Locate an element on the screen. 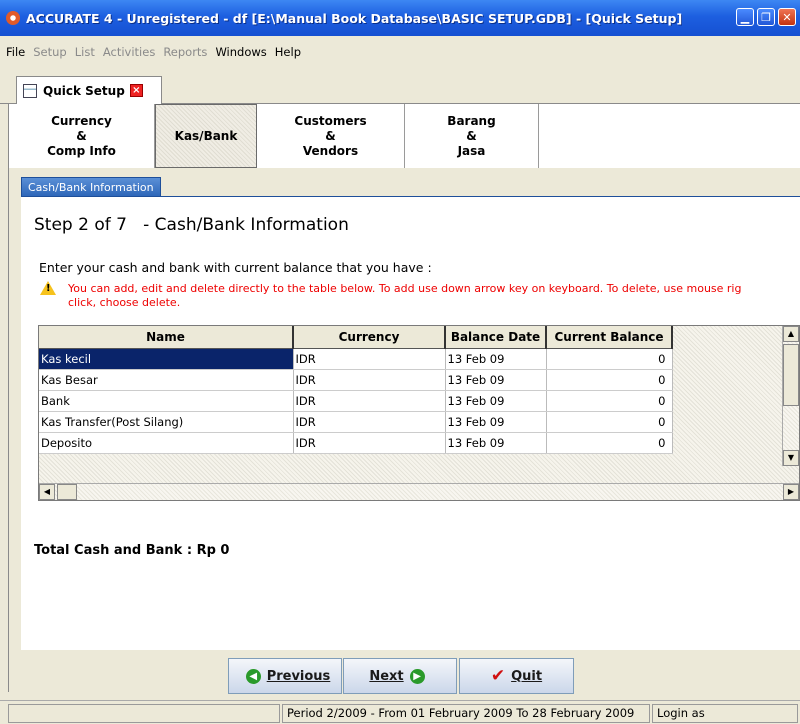  total-cash-bank: Total Cash and Bank : Rp 0 is located at coordinates (132, 550).